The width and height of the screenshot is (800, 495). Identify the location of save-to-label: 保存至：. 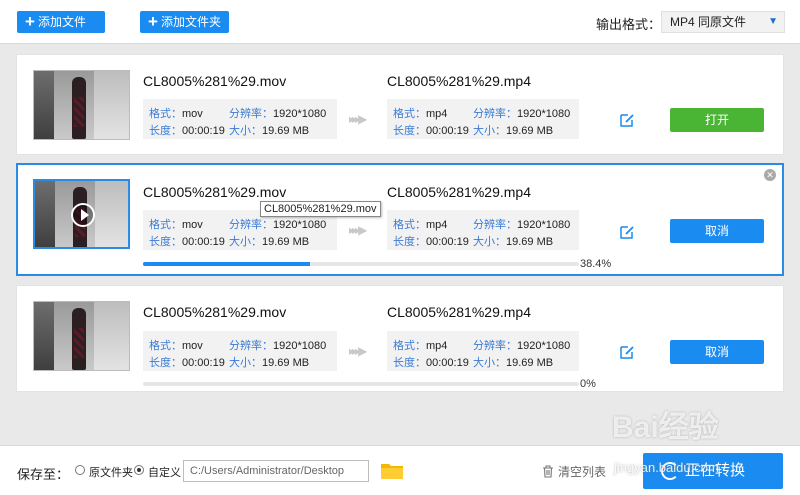
(43, 474).